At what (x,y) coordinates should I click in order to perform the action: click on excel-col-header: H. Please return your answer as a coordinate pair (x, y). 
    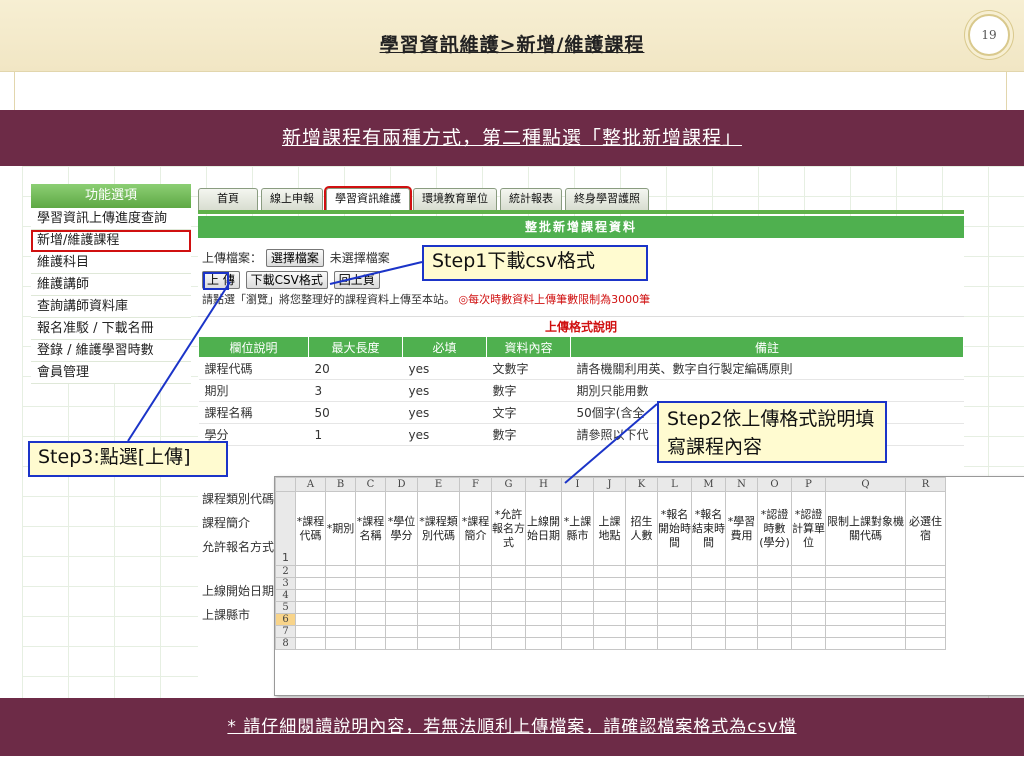
    Looking at the image, I should click on (543, 484).